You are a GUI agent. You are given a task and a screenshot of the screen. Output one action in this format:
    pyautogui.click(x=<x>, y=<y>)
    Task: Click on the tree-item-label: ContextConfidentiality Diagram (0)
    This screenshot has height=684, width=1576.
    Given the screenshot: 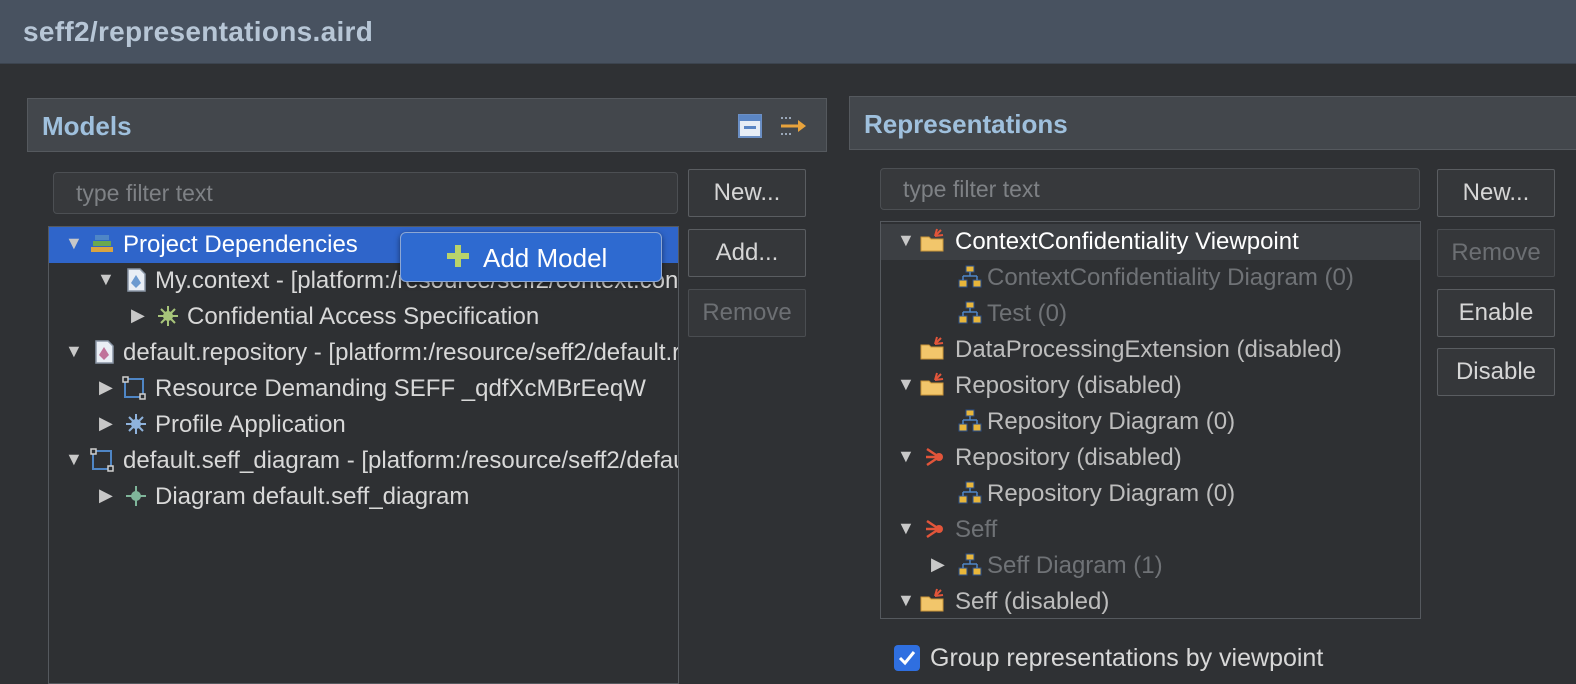 What is the action you would take?
    pyautogui.click(x=1170, y=277)
    